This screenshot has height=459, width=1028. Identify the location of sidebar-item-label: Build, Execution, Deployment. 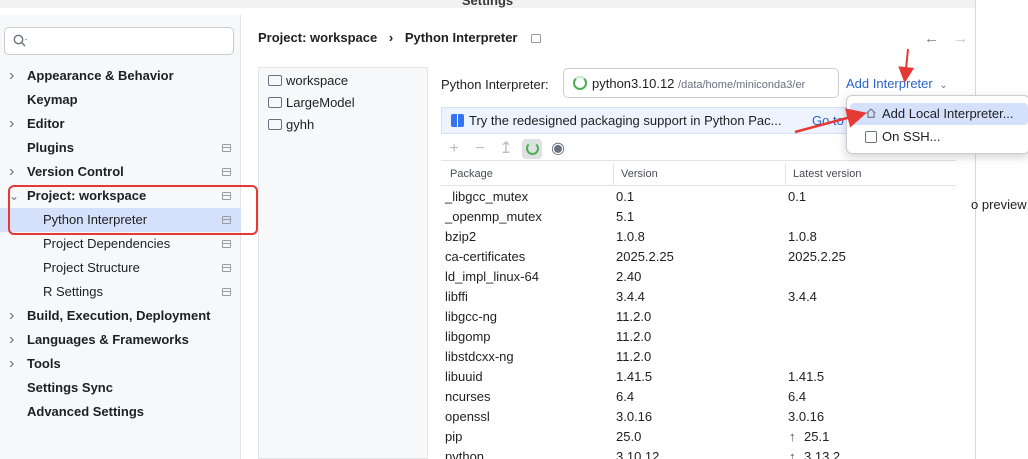
(119, 315).